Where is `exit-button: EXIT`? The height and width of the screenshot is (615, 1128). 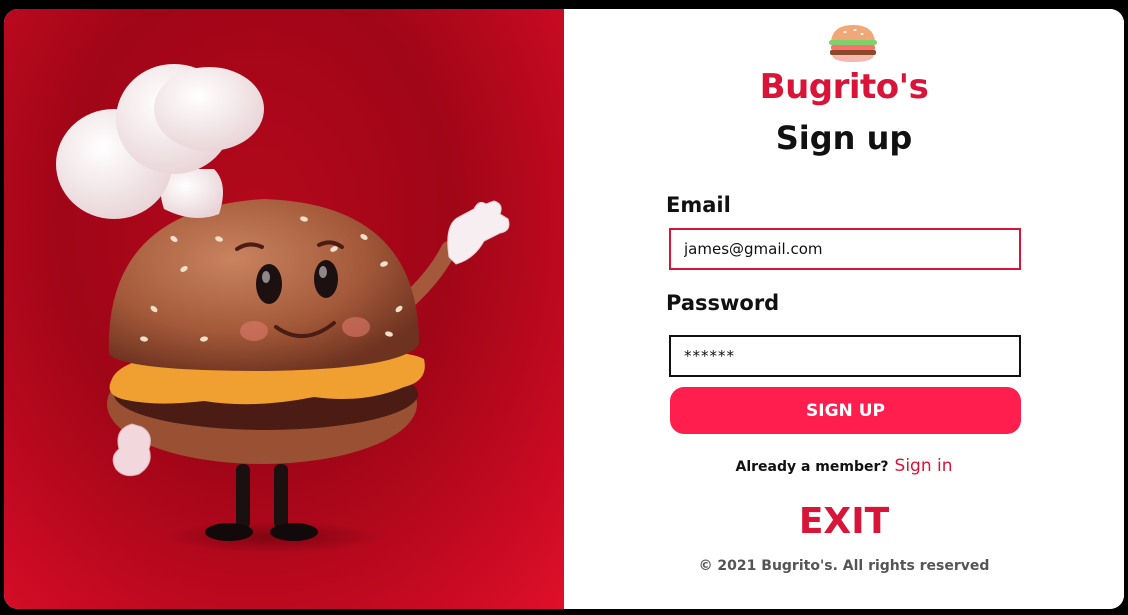
exit-button: EXIT is located at coordinates (844, 521).